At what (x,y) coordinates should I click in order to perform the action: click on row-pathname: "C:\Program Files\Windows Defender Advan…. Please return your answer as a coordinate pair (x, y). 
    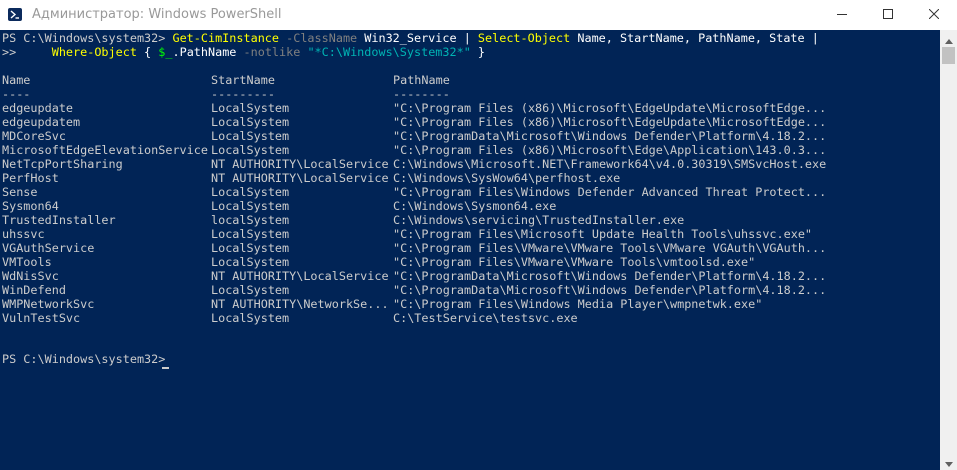
    Looking at the image, I should click on (610, 192).